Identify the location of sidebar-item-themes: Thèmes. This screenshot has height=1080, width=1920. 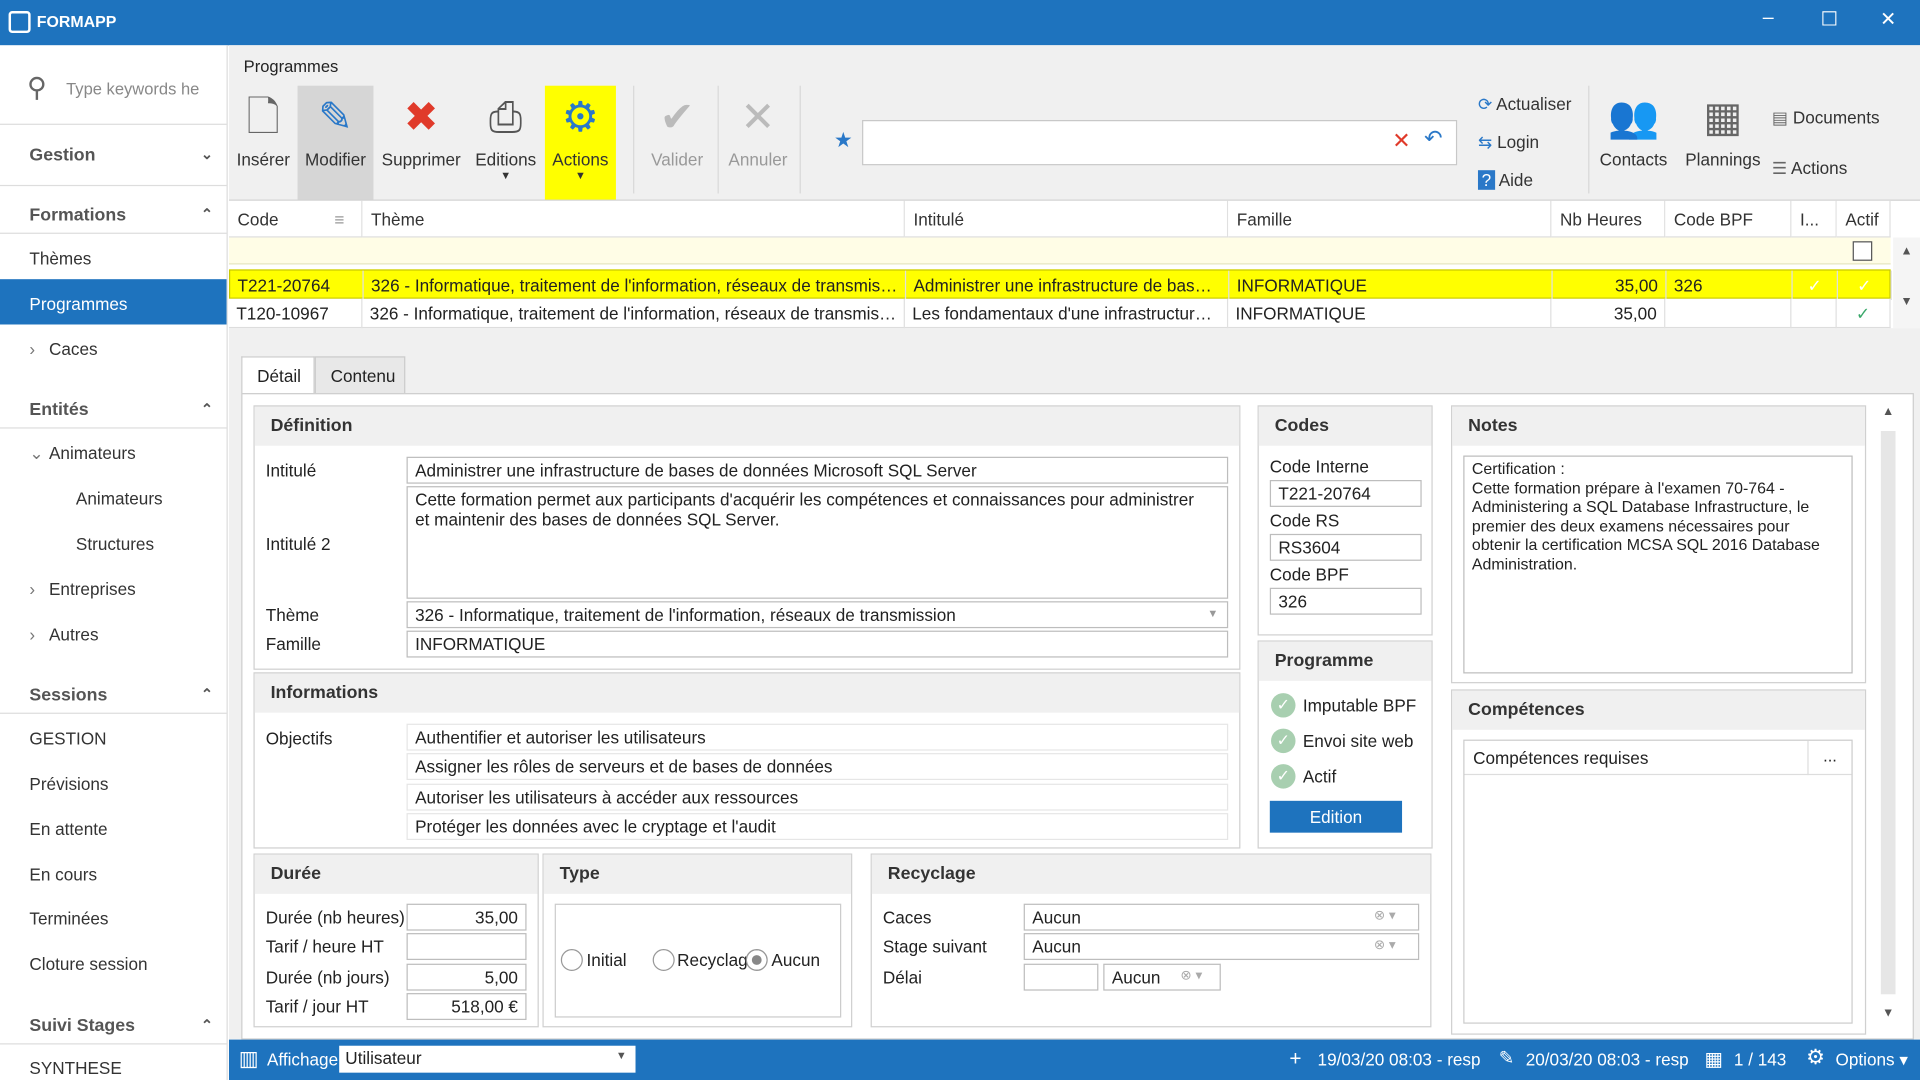
(60, 259).